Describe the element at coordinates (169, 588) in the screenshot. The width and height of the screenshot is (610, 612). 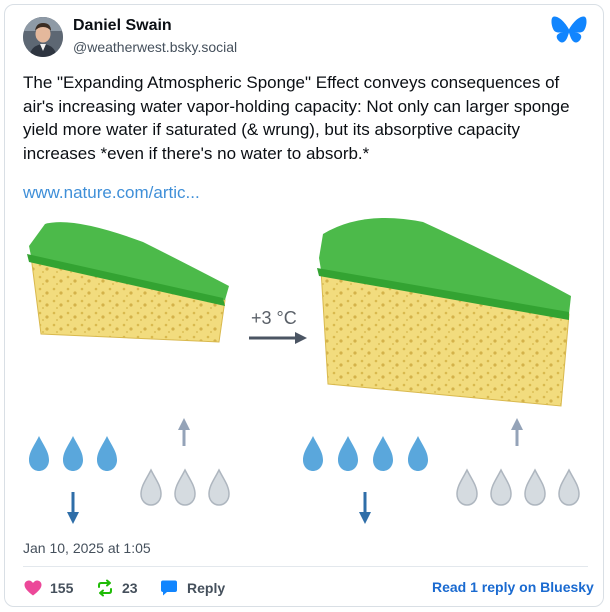
I see `speech-bubble-icon` at that location.